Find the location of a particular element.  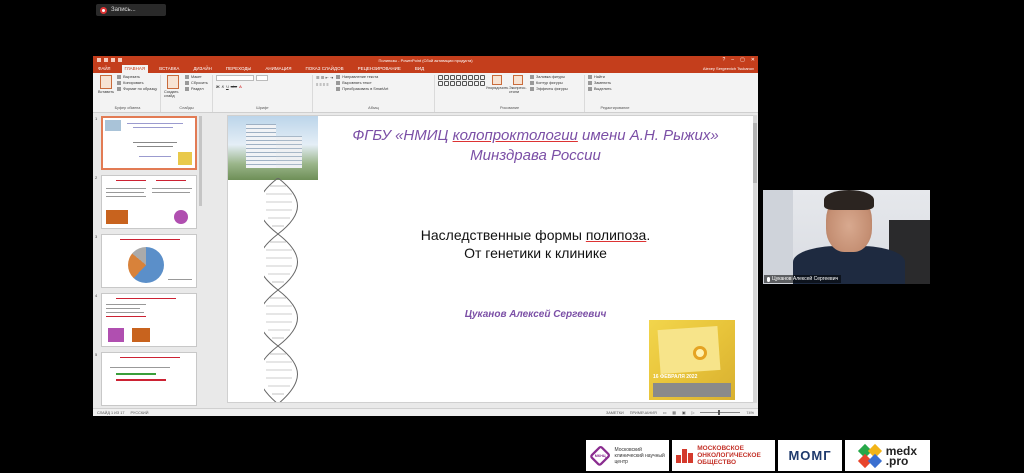

thumbnail-image is located at coordinates (141, 335).